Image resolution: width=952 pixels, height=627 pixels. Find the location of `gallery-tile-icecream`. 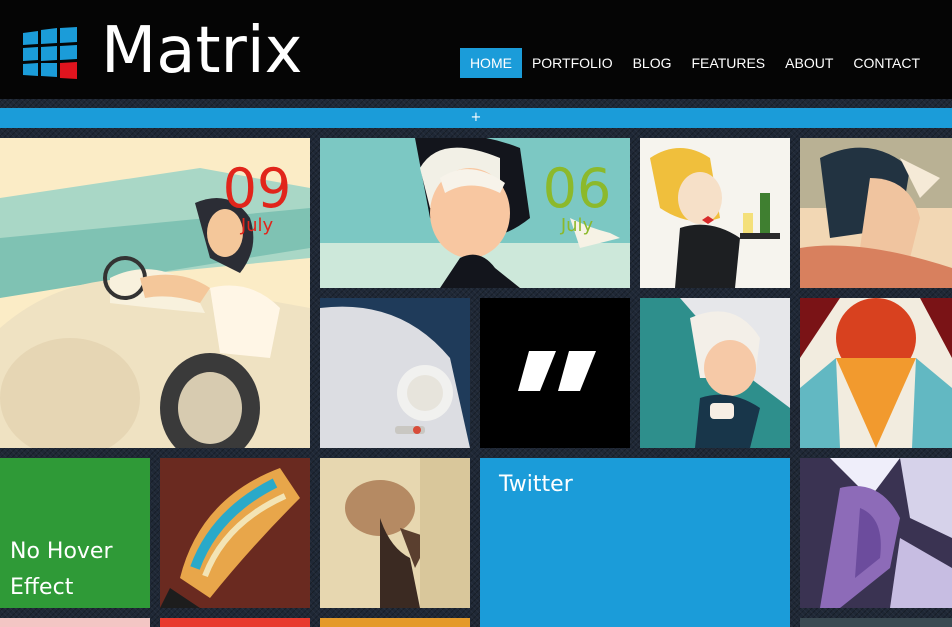

gallery-tile-icecream is located at coordinates (876, 373).